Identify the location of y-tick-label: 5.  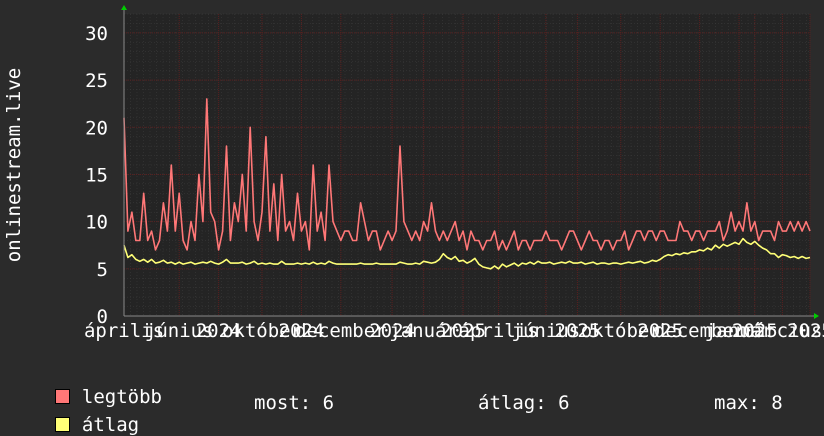
(102, 270).